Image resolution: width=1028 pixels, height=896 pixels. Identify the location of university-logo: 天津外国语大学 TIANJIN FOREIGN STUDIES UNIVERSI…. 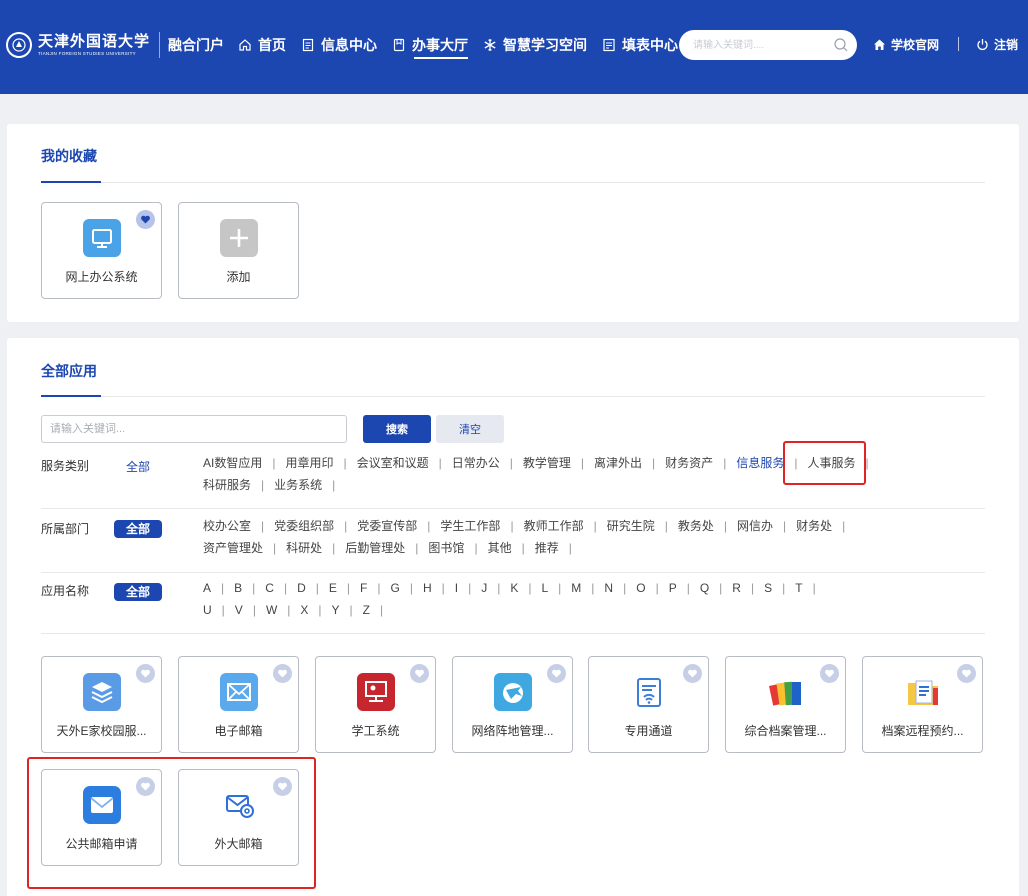
(115, 45).